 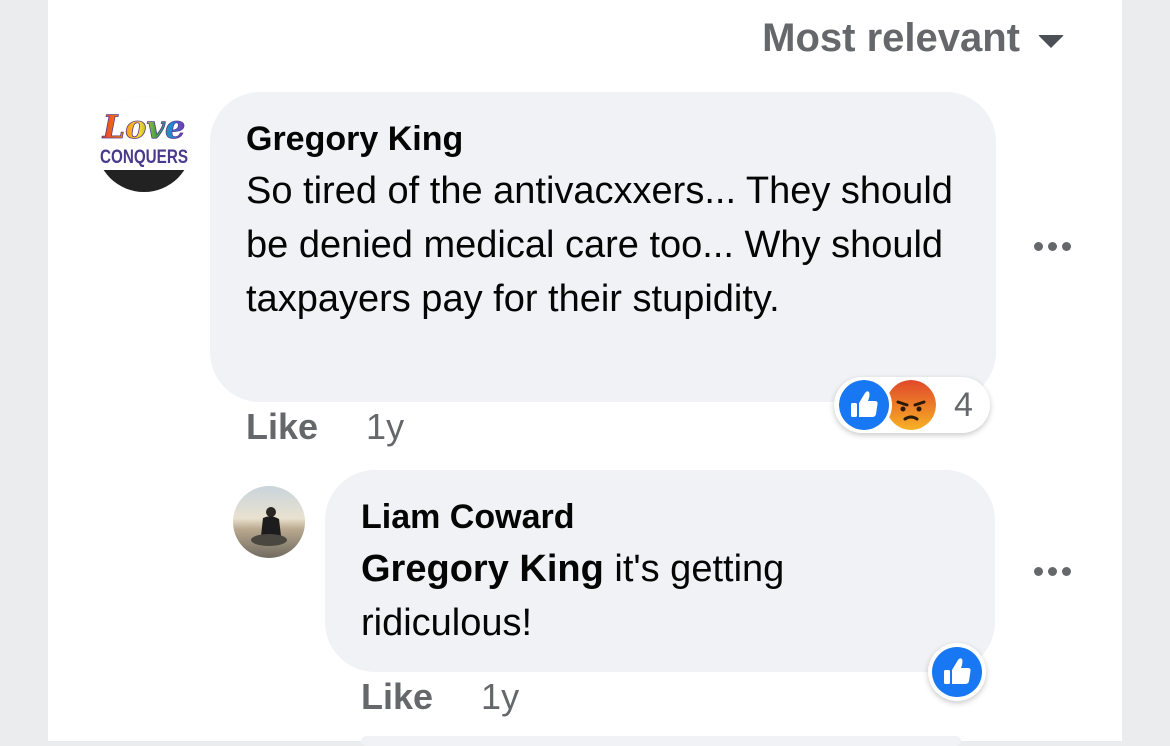 What do you see at coordinates (440, 697) in the screenshot?
I see `reply-actions: Like 1y` at bounding box center [440, 697].